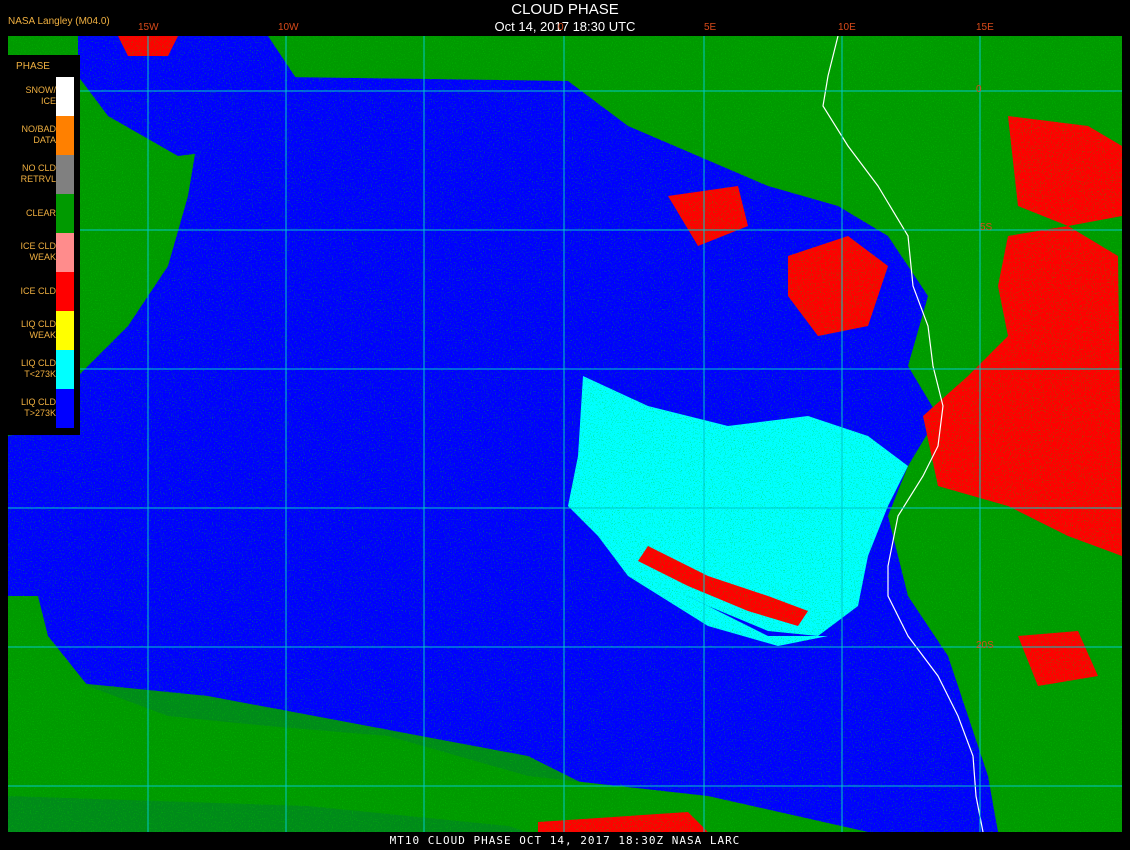 The height and width of the screenshot is (850, 1130). Describe the element at coordinates (38, 179) in the screenshot. I see `legend-item-label-line: RETRVL` at that location.